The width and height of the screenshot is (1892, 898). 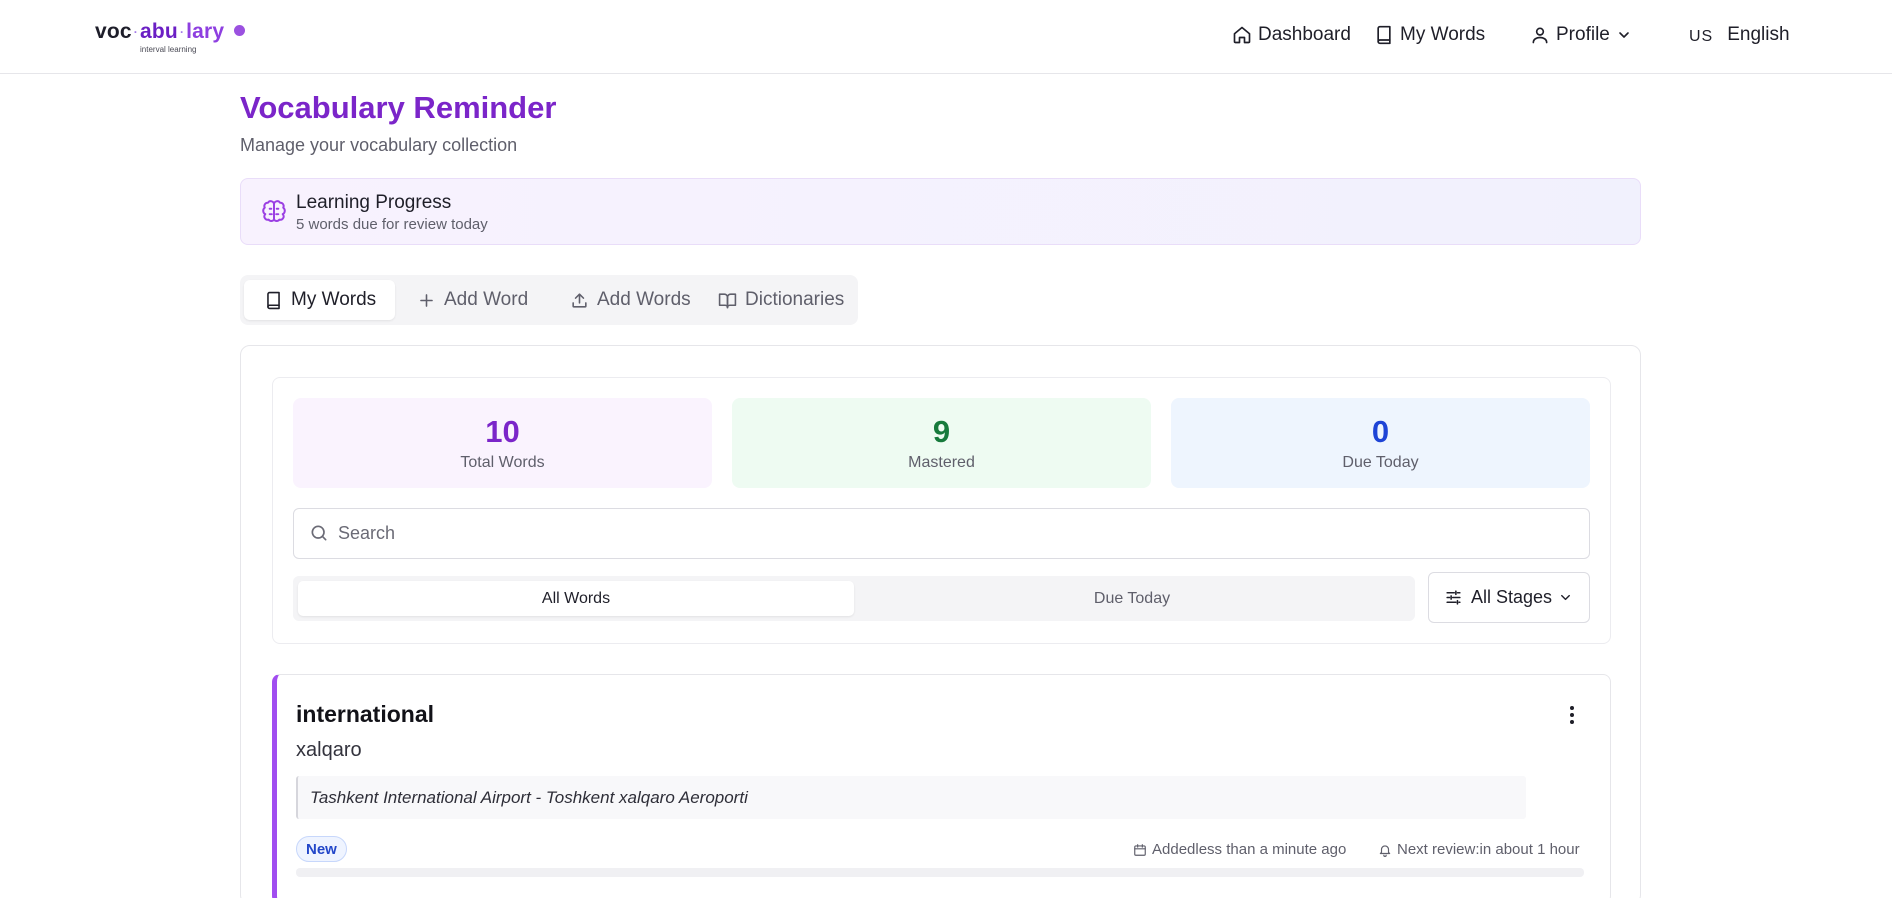 What do you see at coordinates (795, 299) in the screenshot?
I see `tab-dictionaries-label: Dictionaries` at bounding box center [795, 299].